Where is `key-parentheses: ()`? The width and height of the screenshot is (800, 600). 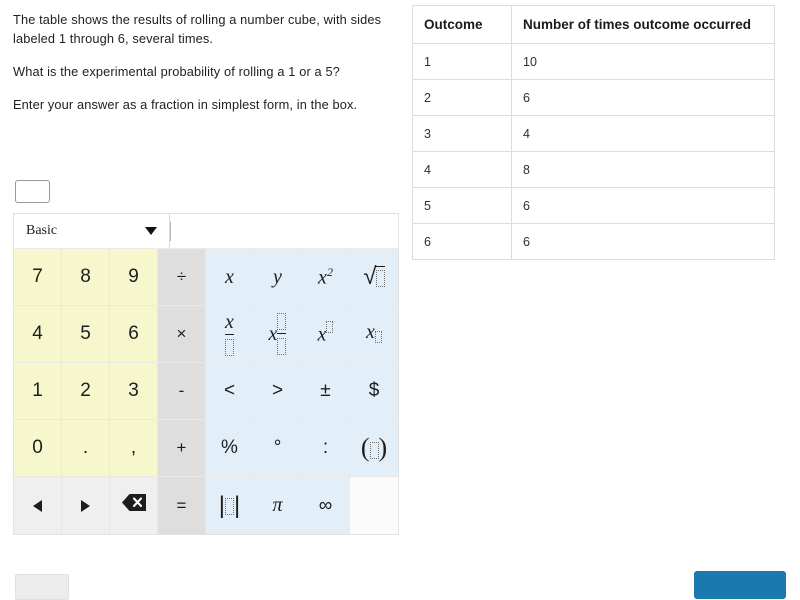 key-parentheses: () is located at coordinates (374, 448).